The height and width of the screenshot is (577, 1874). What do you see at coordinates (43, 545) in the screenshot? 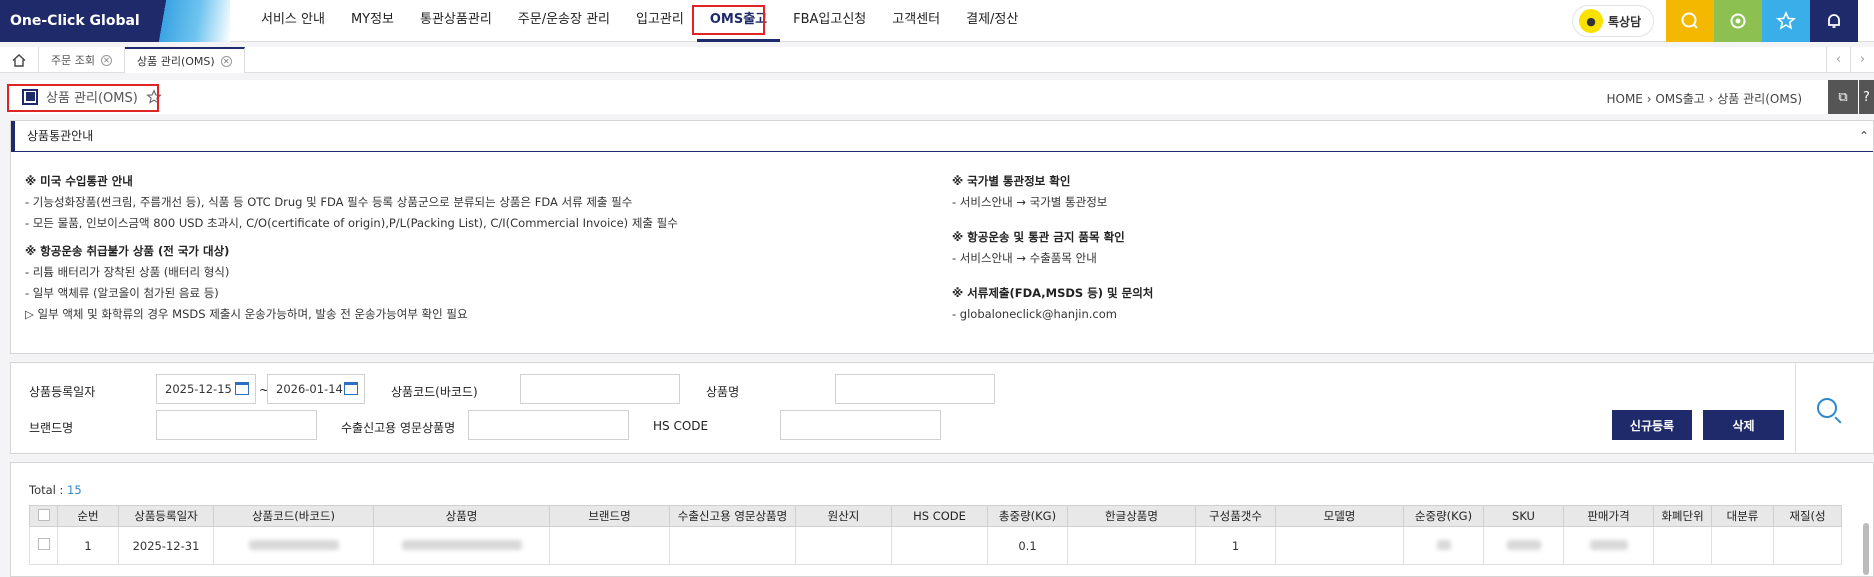
I see `row-checkbox` at bounding box center [43, 545].